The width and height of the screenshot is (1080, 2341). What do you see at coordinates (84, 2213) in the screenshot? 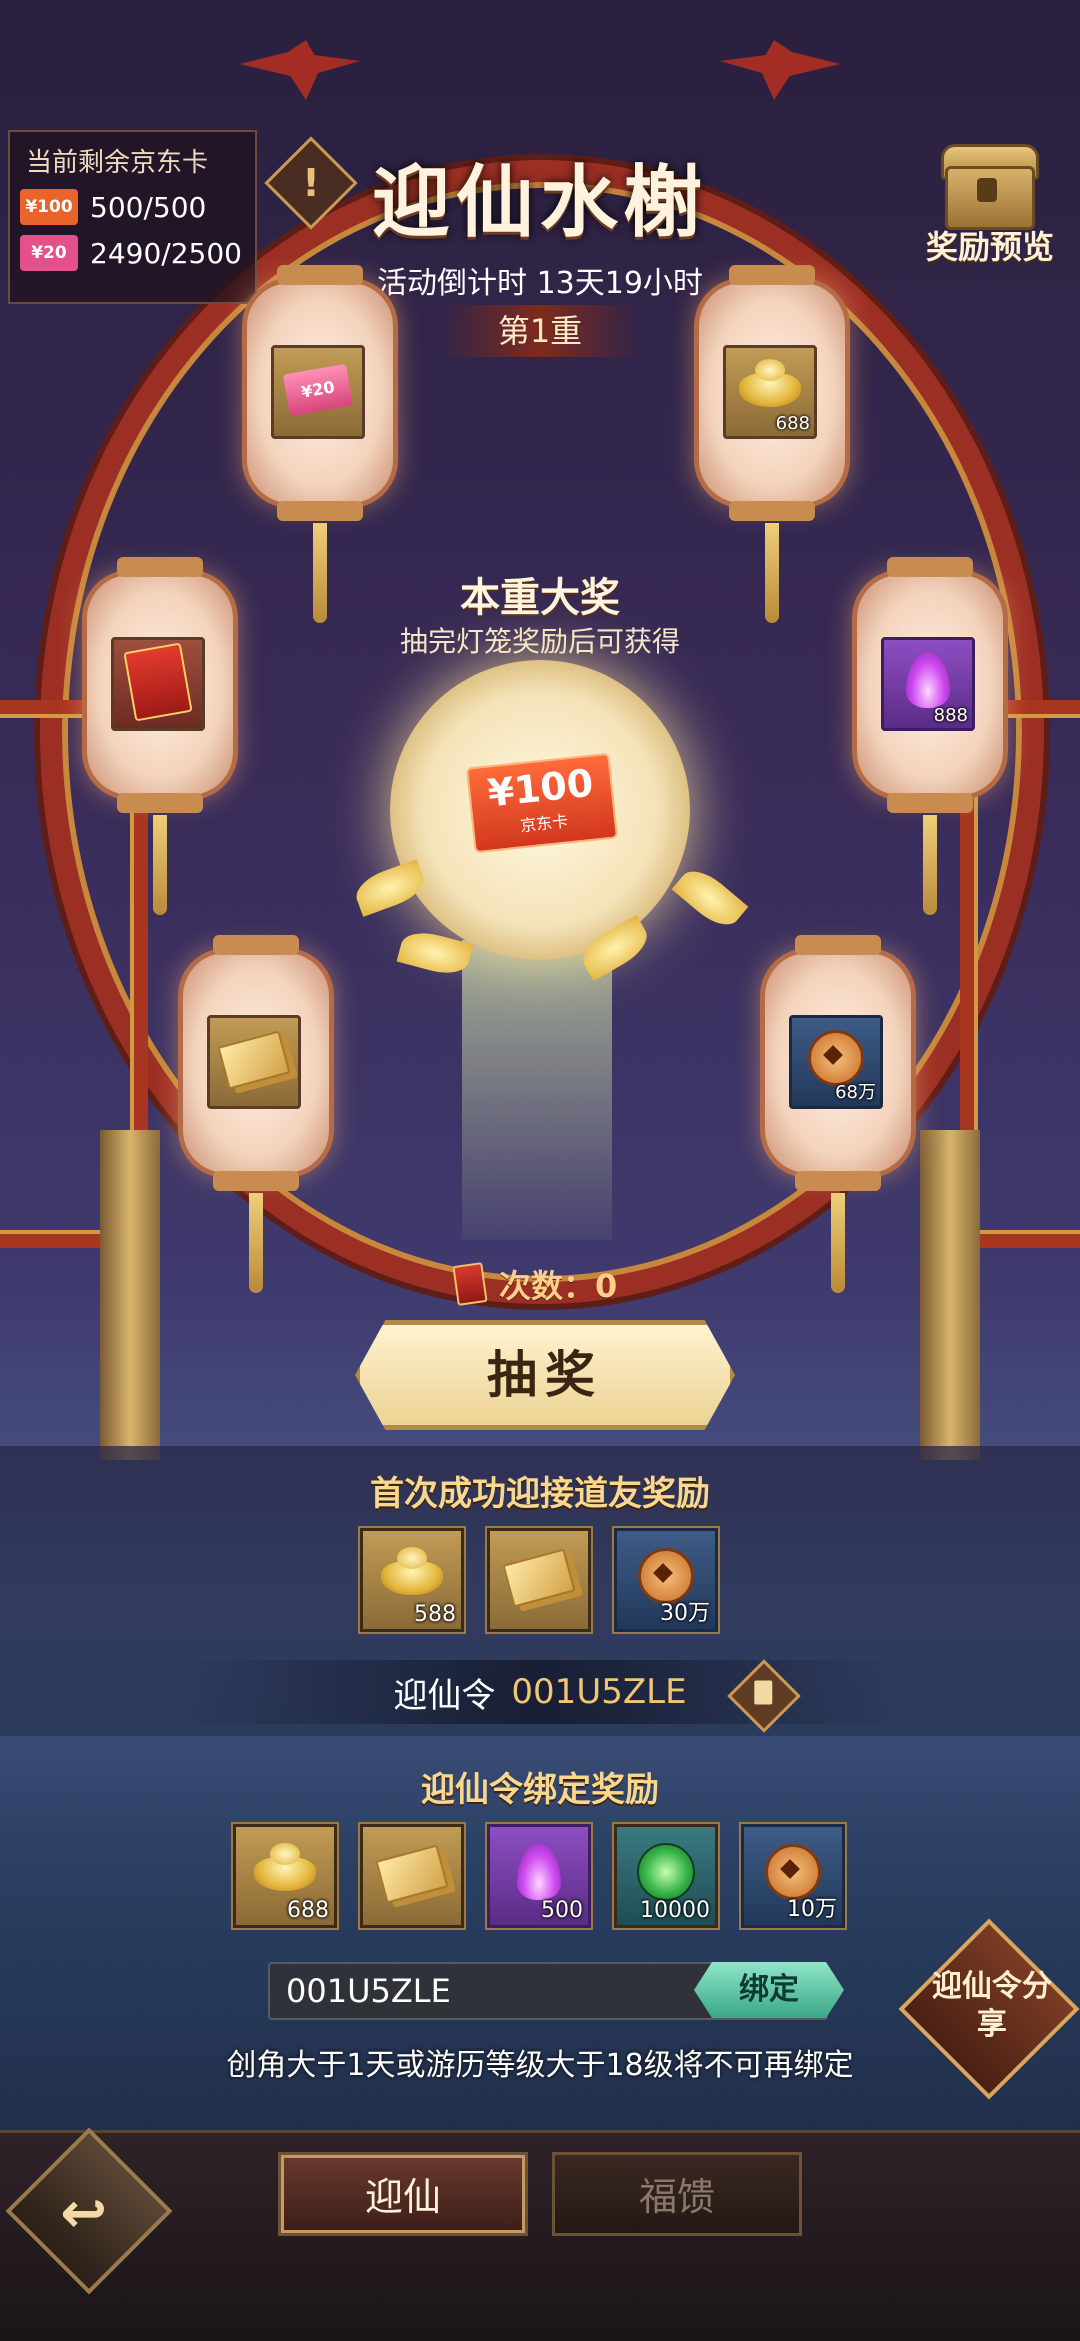
I see `back-arrow-icon: ↩` at bounding box center [84, 2213].